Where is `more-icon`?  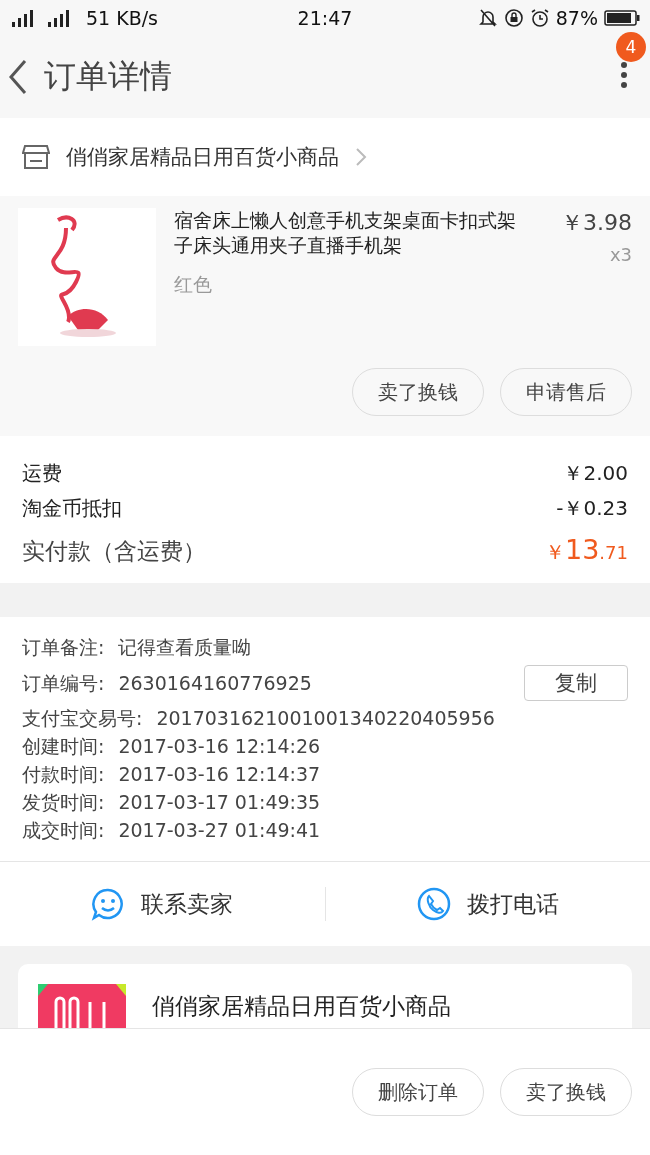
more-icon is located at coordinates (624, 75).